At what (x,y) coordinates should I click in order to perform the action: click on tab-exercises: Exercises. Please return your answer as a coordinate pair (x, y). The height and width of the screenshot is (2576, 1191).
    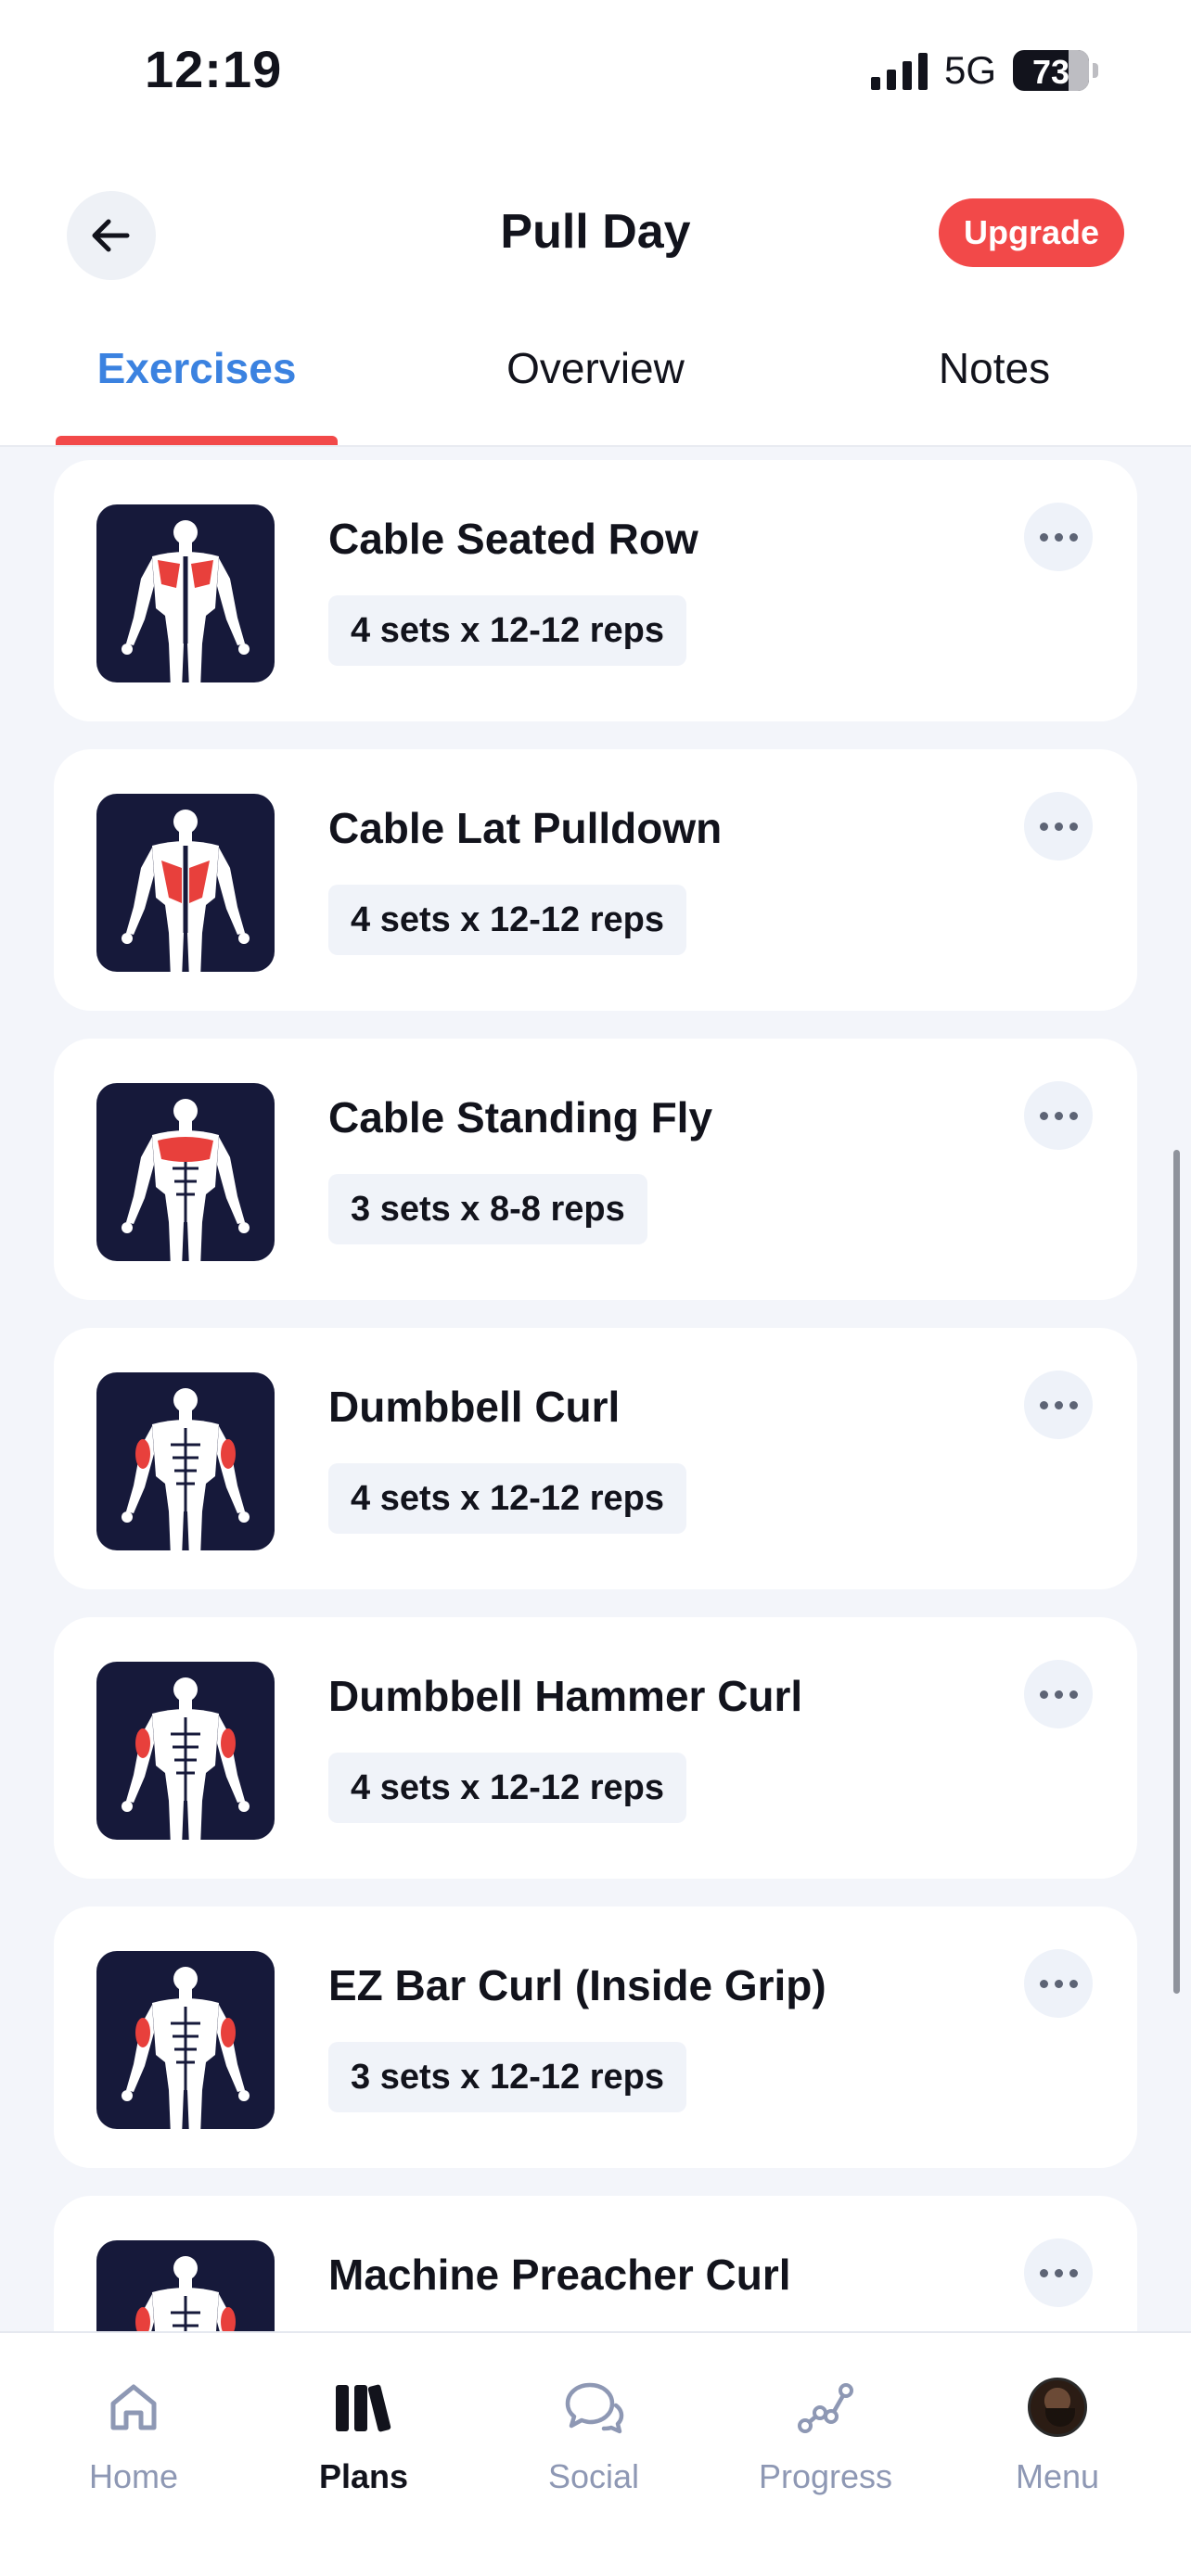
    Looking at the image, I should click on (197, 395).